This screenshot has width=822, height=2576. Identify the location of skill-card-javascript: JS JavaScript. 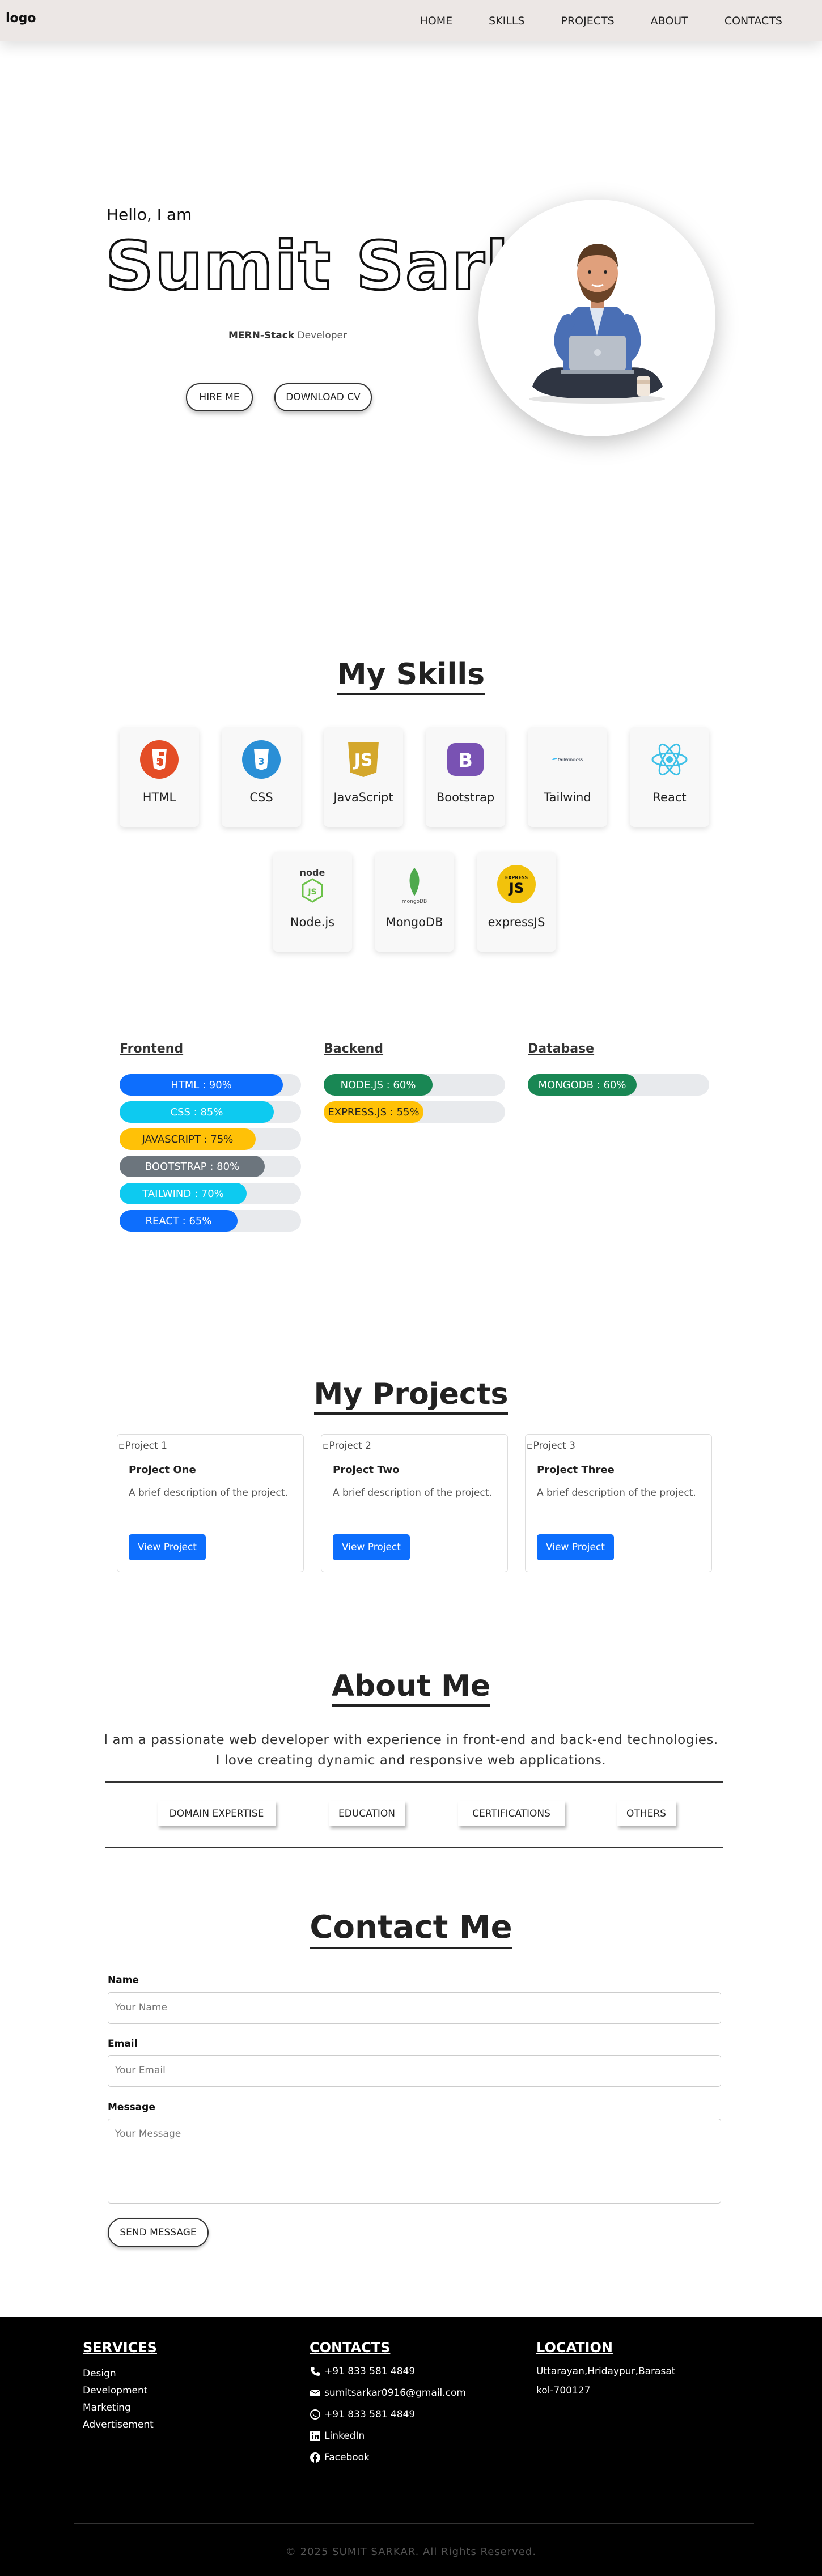
(363, 777).